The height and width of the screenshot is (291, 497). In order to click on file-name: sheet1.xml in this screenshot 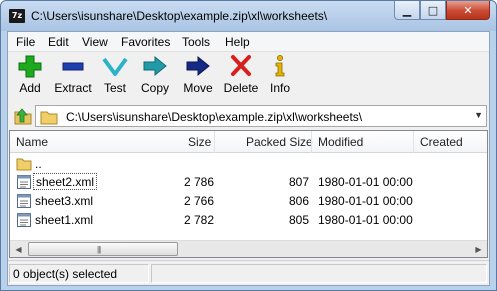, I will do `click(64, 220)`.